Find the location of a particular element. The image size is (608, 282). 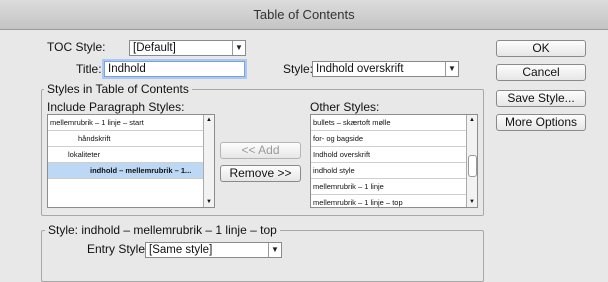

title-label: Title: is located at coordinates (89, 69).